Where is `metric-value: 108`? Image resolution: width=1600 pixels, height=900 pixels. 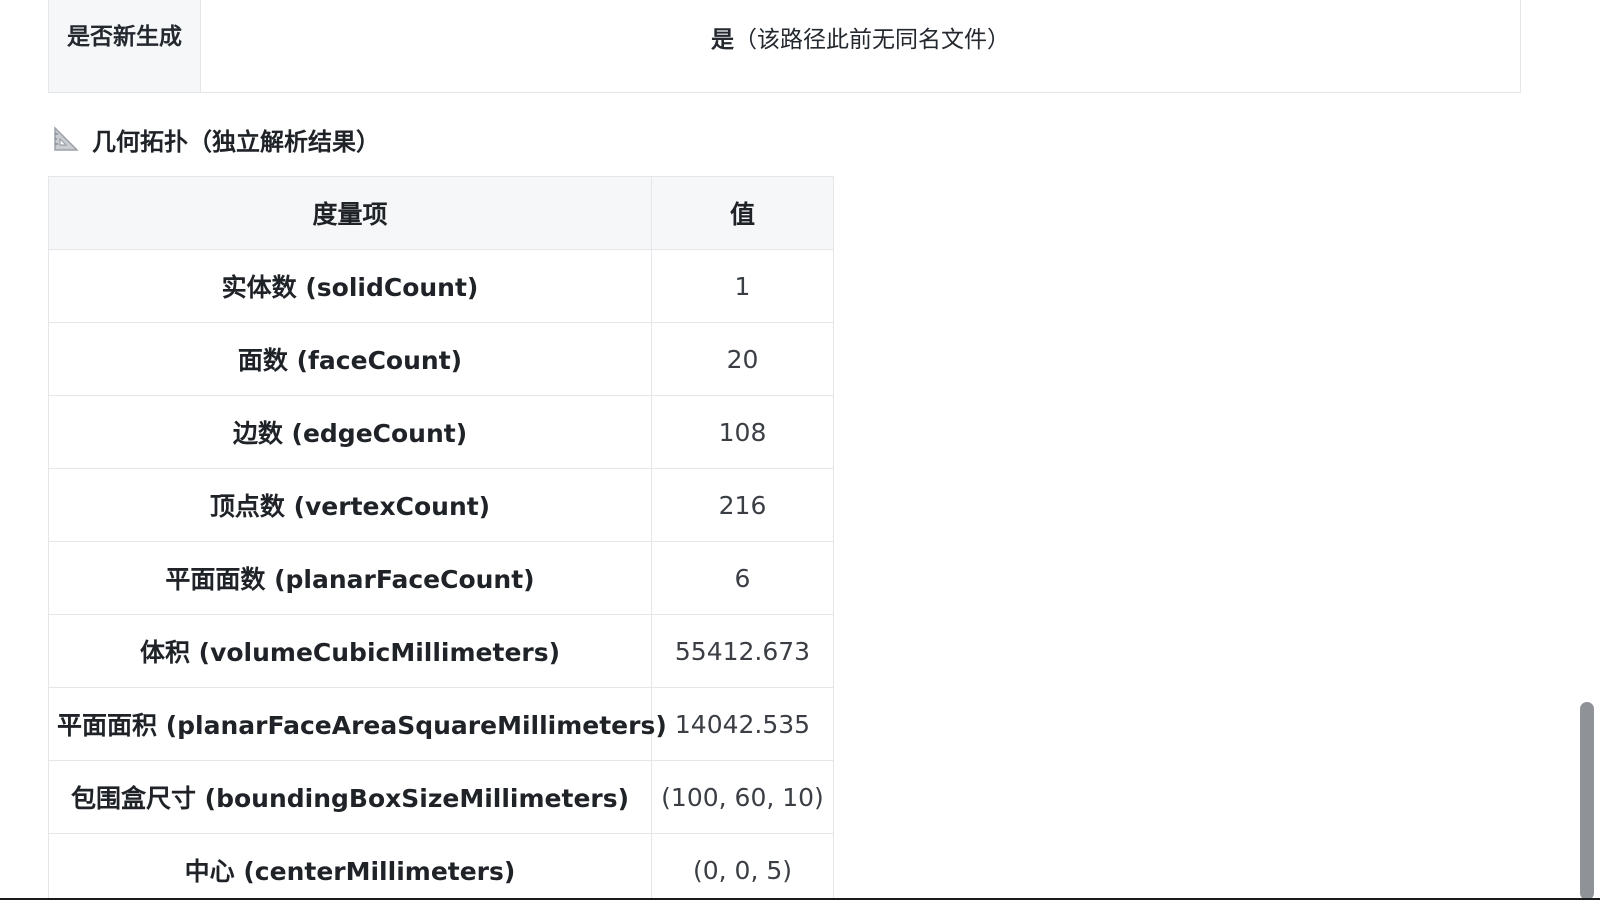 metric-value: 108 is located at coordinates (742, 432).